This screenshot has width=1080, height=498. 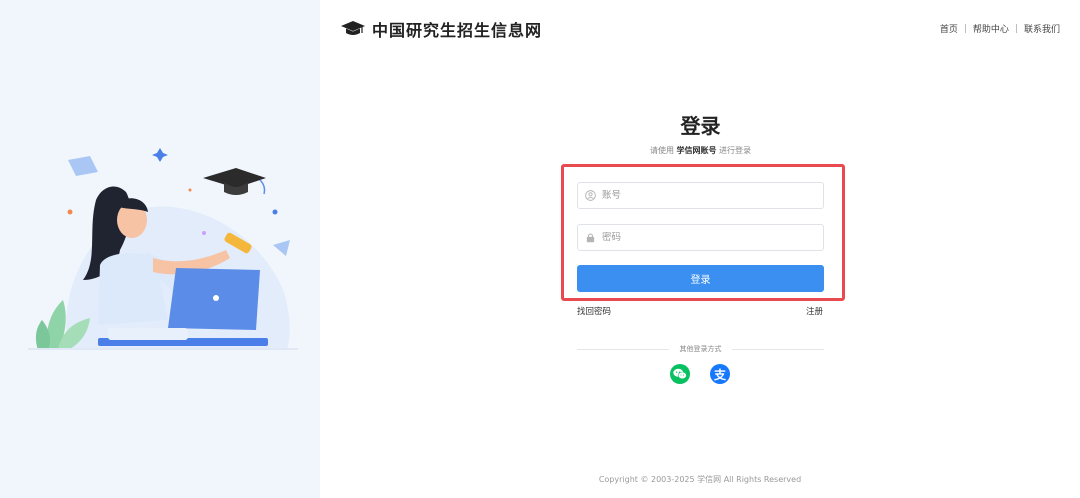 What do you see at coordinates (814, 311) in the screenshot?
I see `register-link: 注册` at bounding box center [814, 311].